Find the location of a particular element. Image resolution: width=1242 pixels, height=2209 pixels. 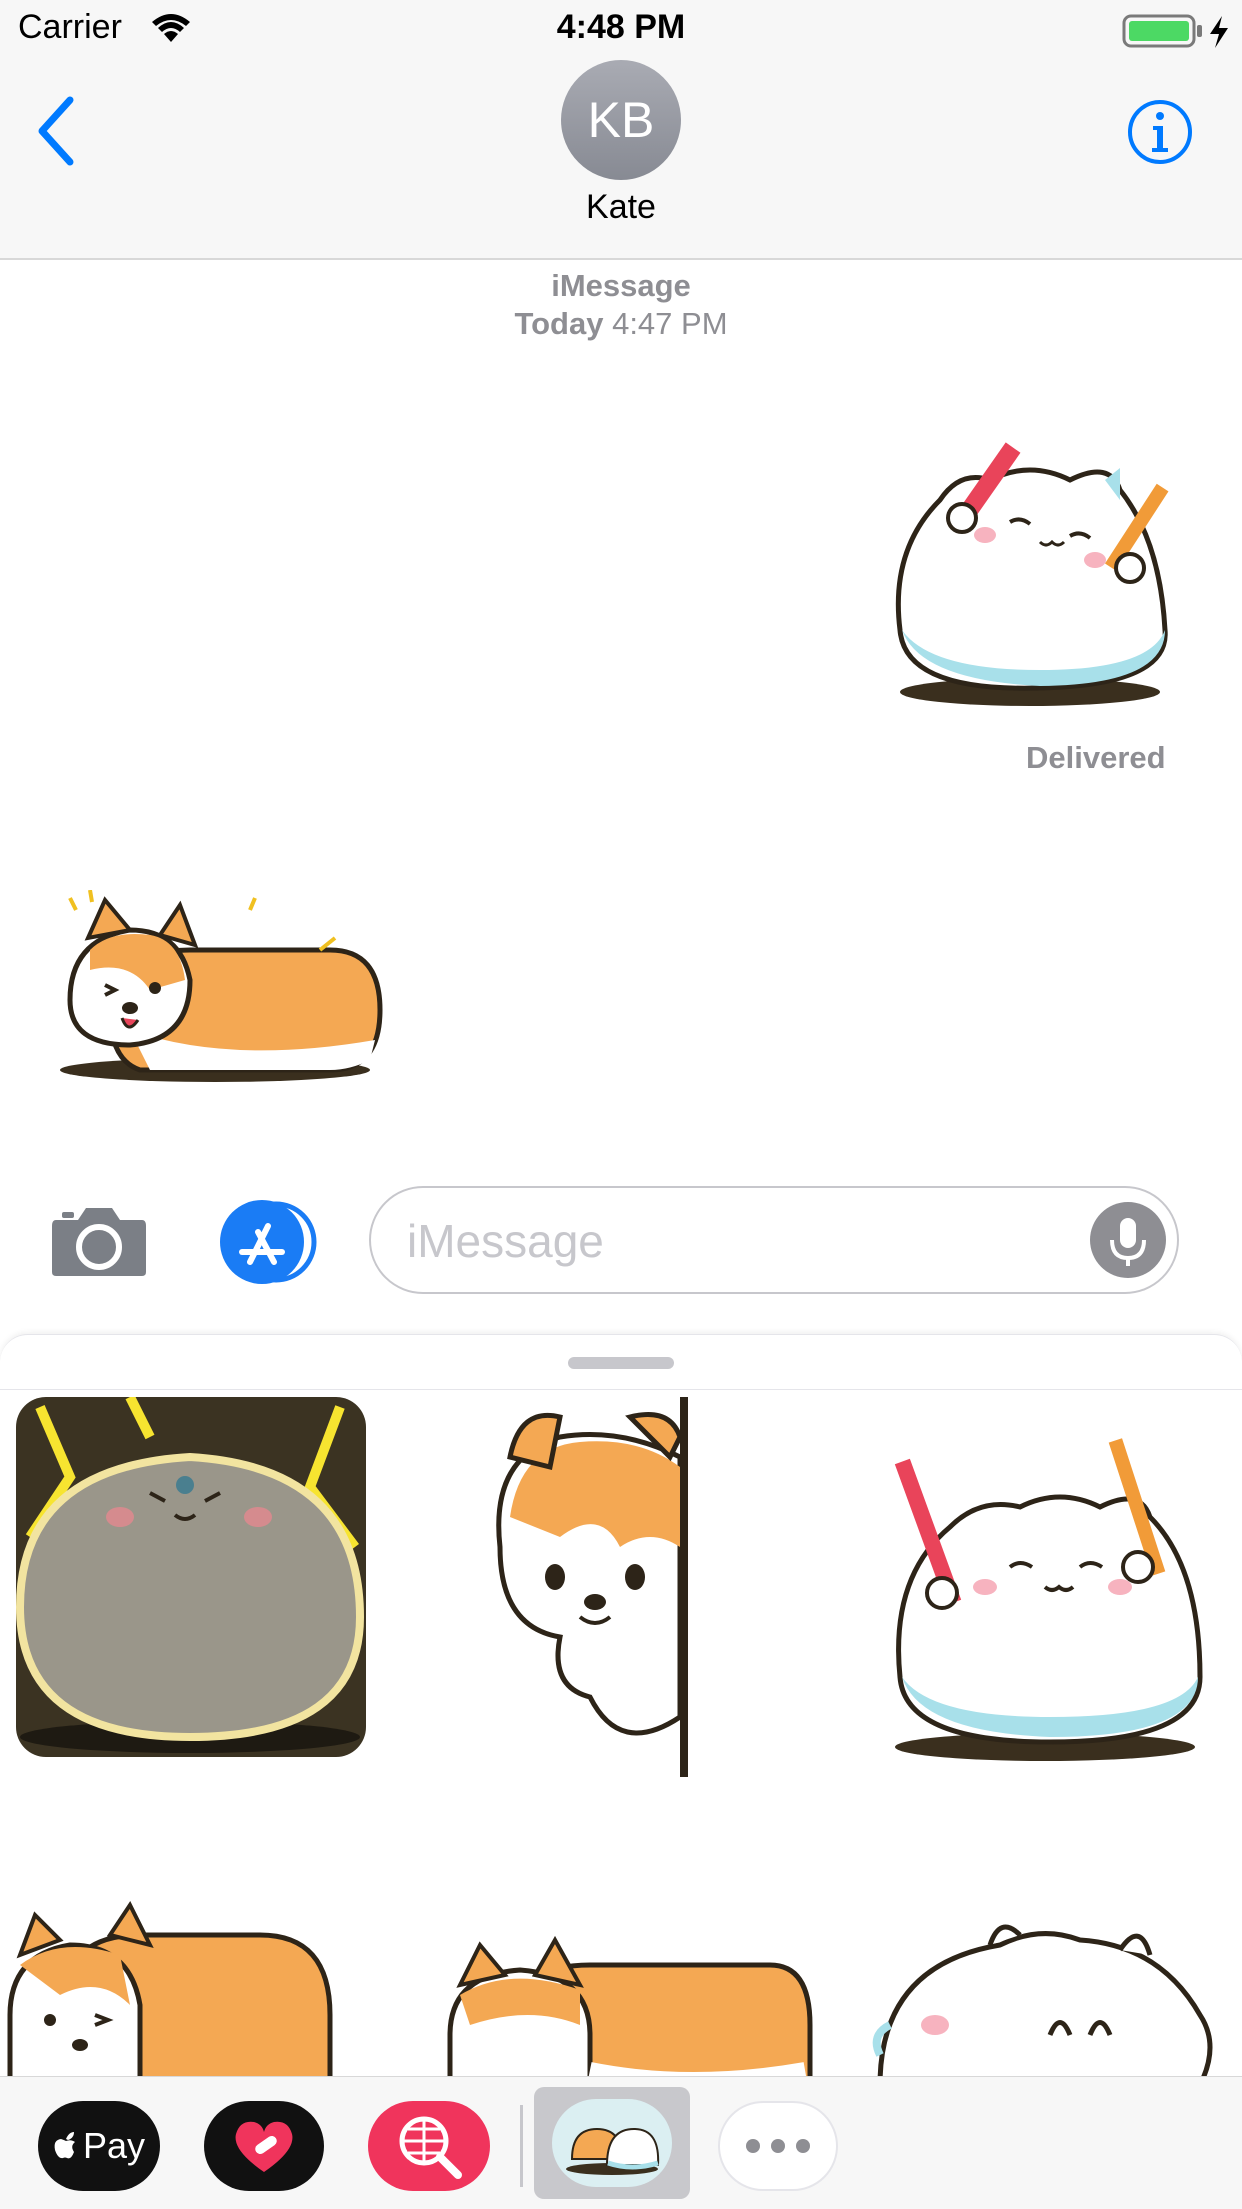

ellipsis-icon is located at coordinates (778, 2146).